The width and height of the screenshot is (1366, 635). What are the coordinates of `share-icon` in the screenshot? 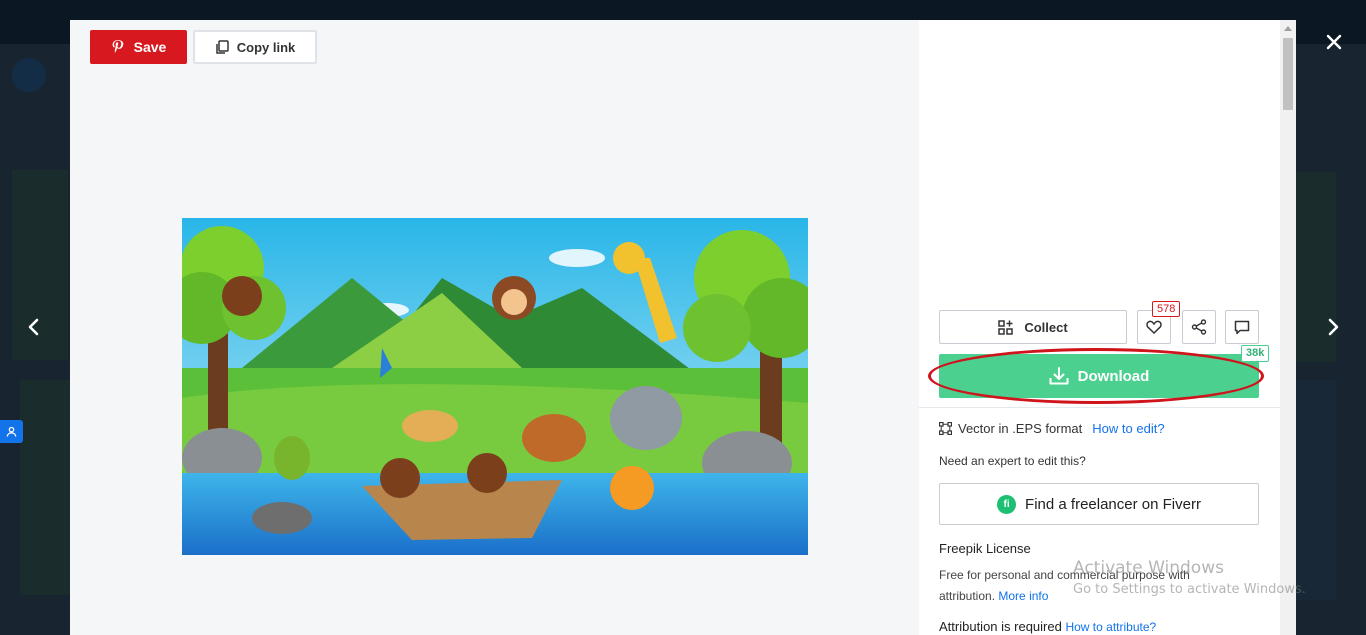 It's located at (1199, 327).